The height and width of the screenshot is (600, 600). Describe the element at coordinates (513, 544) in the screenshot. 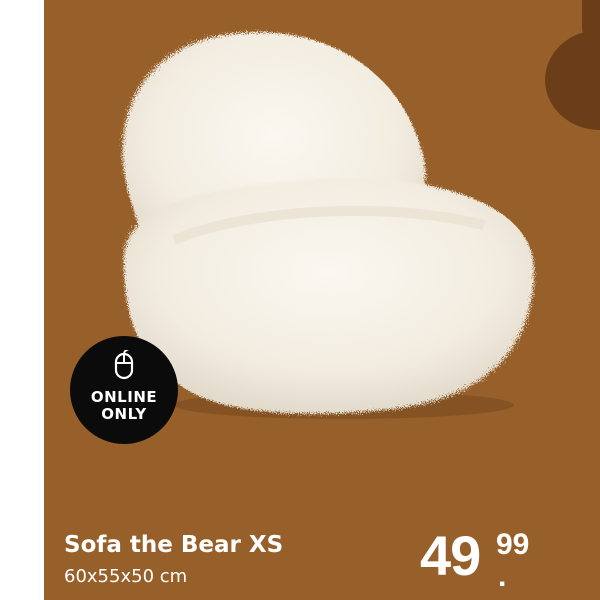

I see `price-cents: 99` at that location.